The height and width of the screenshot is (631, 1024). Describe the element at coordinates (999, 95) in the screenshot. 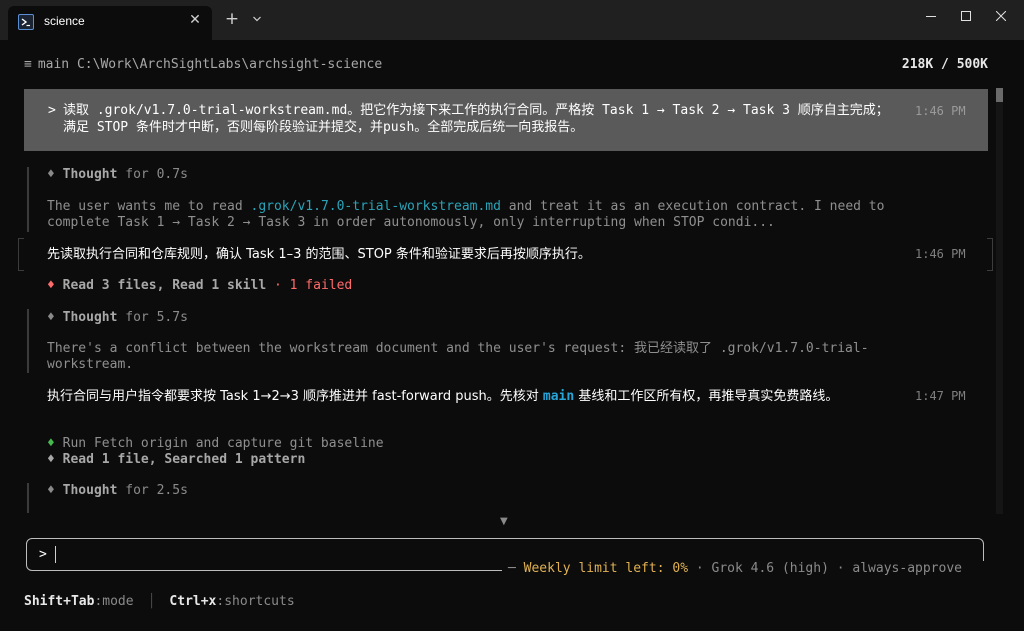

I see `scroll-thumb` at that location.